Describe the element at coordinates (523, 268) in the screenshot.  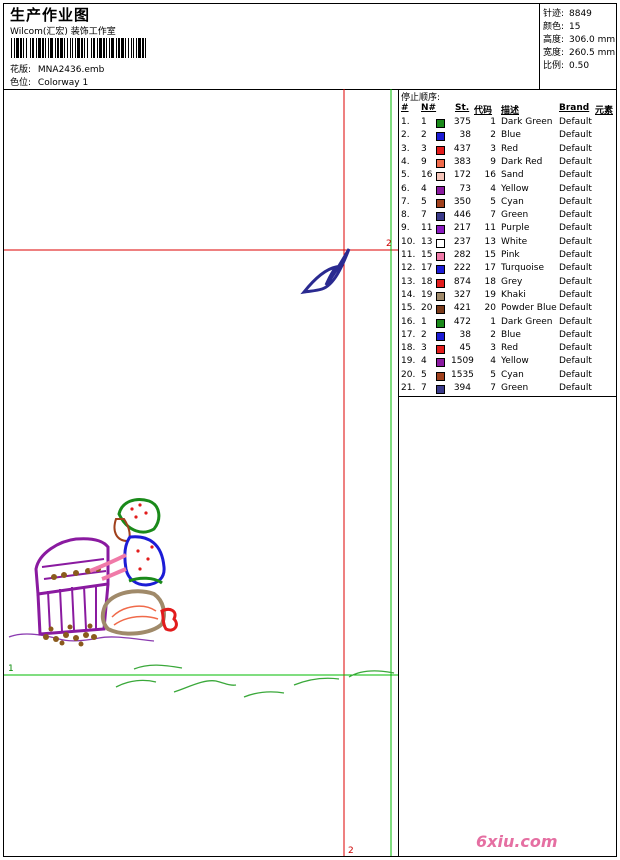
I see `row-description: Turquoise` at that location.